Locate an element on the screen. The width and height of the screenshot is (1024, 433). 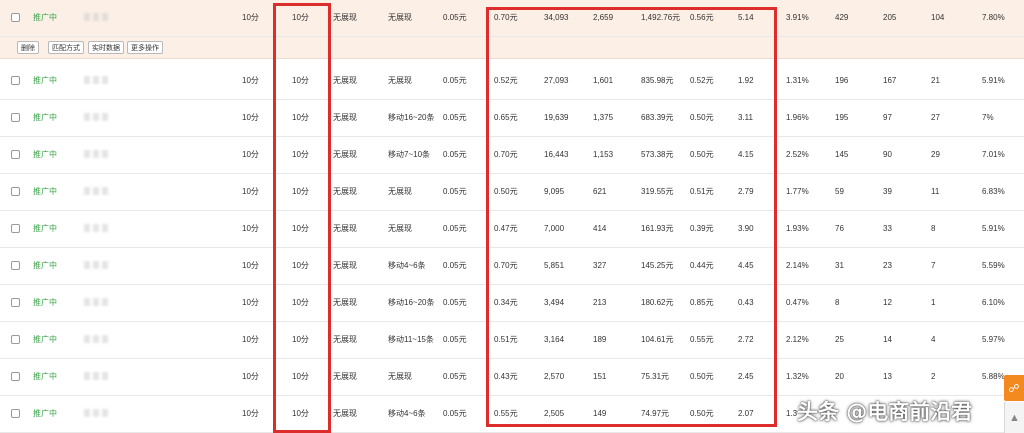
conversion-rate-cell: 5.88% is located at coordinates (993, 376).